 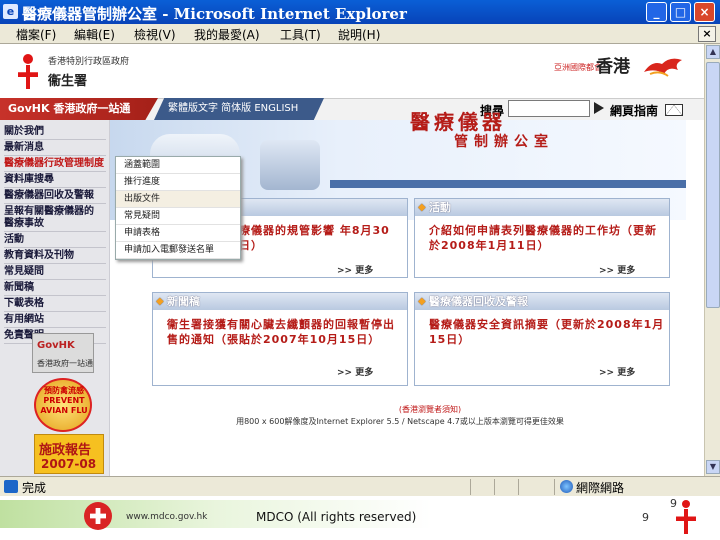 I want to click on policy-address-year: 2007-08, so click(x=69, y=464).